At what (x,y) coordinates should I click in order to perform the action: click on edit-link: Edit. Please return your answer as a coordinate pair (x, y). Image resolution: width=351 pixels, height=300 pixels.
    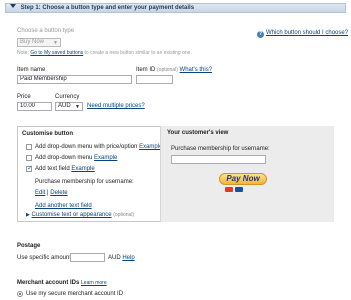
    Looking at the image, I should click on (40, 193).